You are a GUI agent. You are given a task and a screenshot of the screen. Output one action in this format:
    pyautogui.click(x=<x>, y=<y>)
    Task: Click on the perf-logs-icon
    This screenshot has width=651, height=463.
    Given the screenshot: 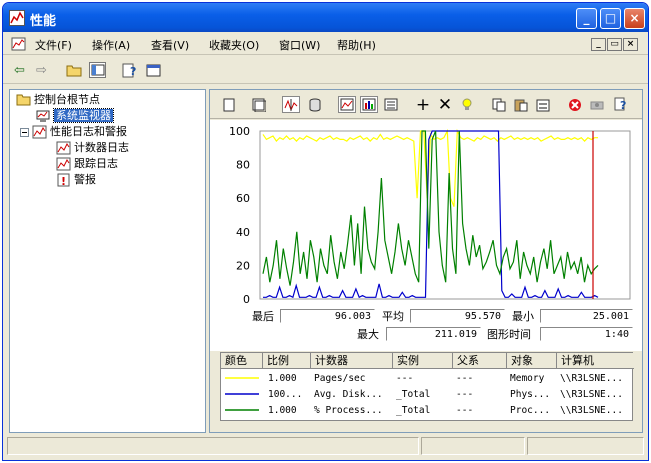 What is the action you would take?
    pyautogui.click(x=39, y=132)
    